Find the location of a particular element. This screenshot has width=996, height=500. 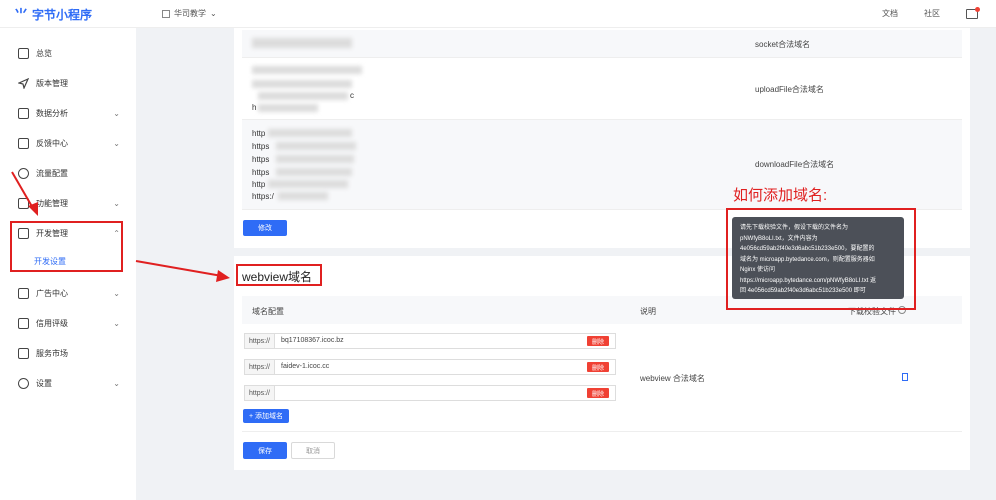

sidebar-item-feedback: 反馈中心 ⌄ is located at coordinates (68, 143).